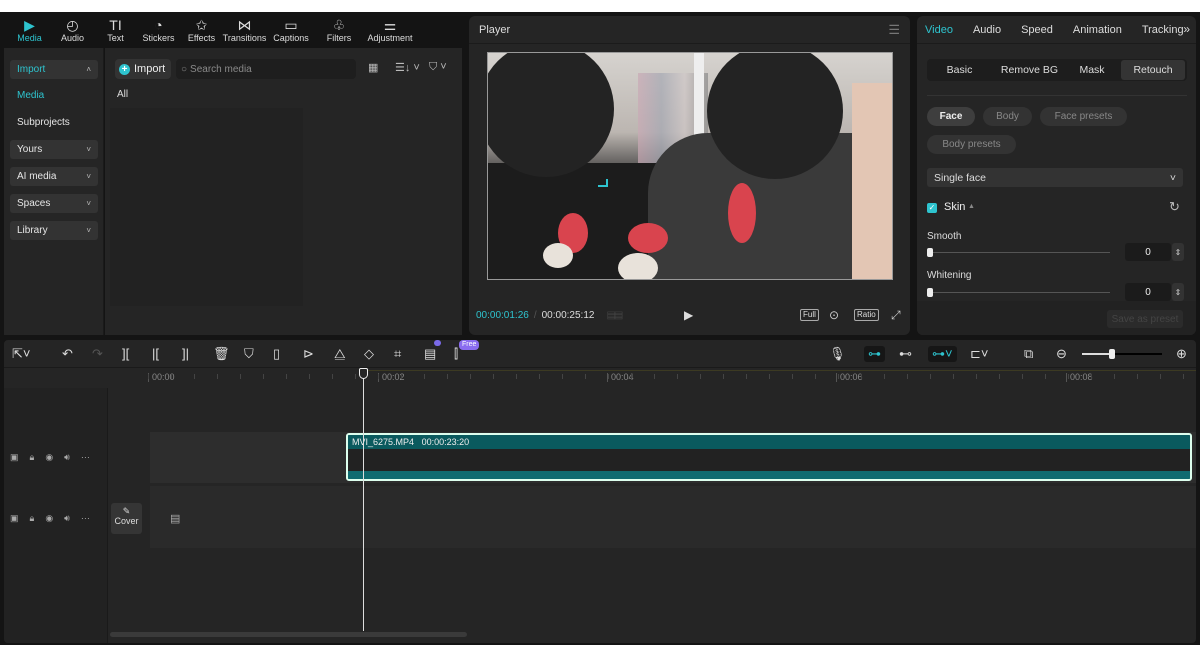 The image size is (1200, 657). What do you see at coordinates (373, 67) in the screenshot?
I see `view-toggle-icon: ▦` at bounding box center [373, 67].